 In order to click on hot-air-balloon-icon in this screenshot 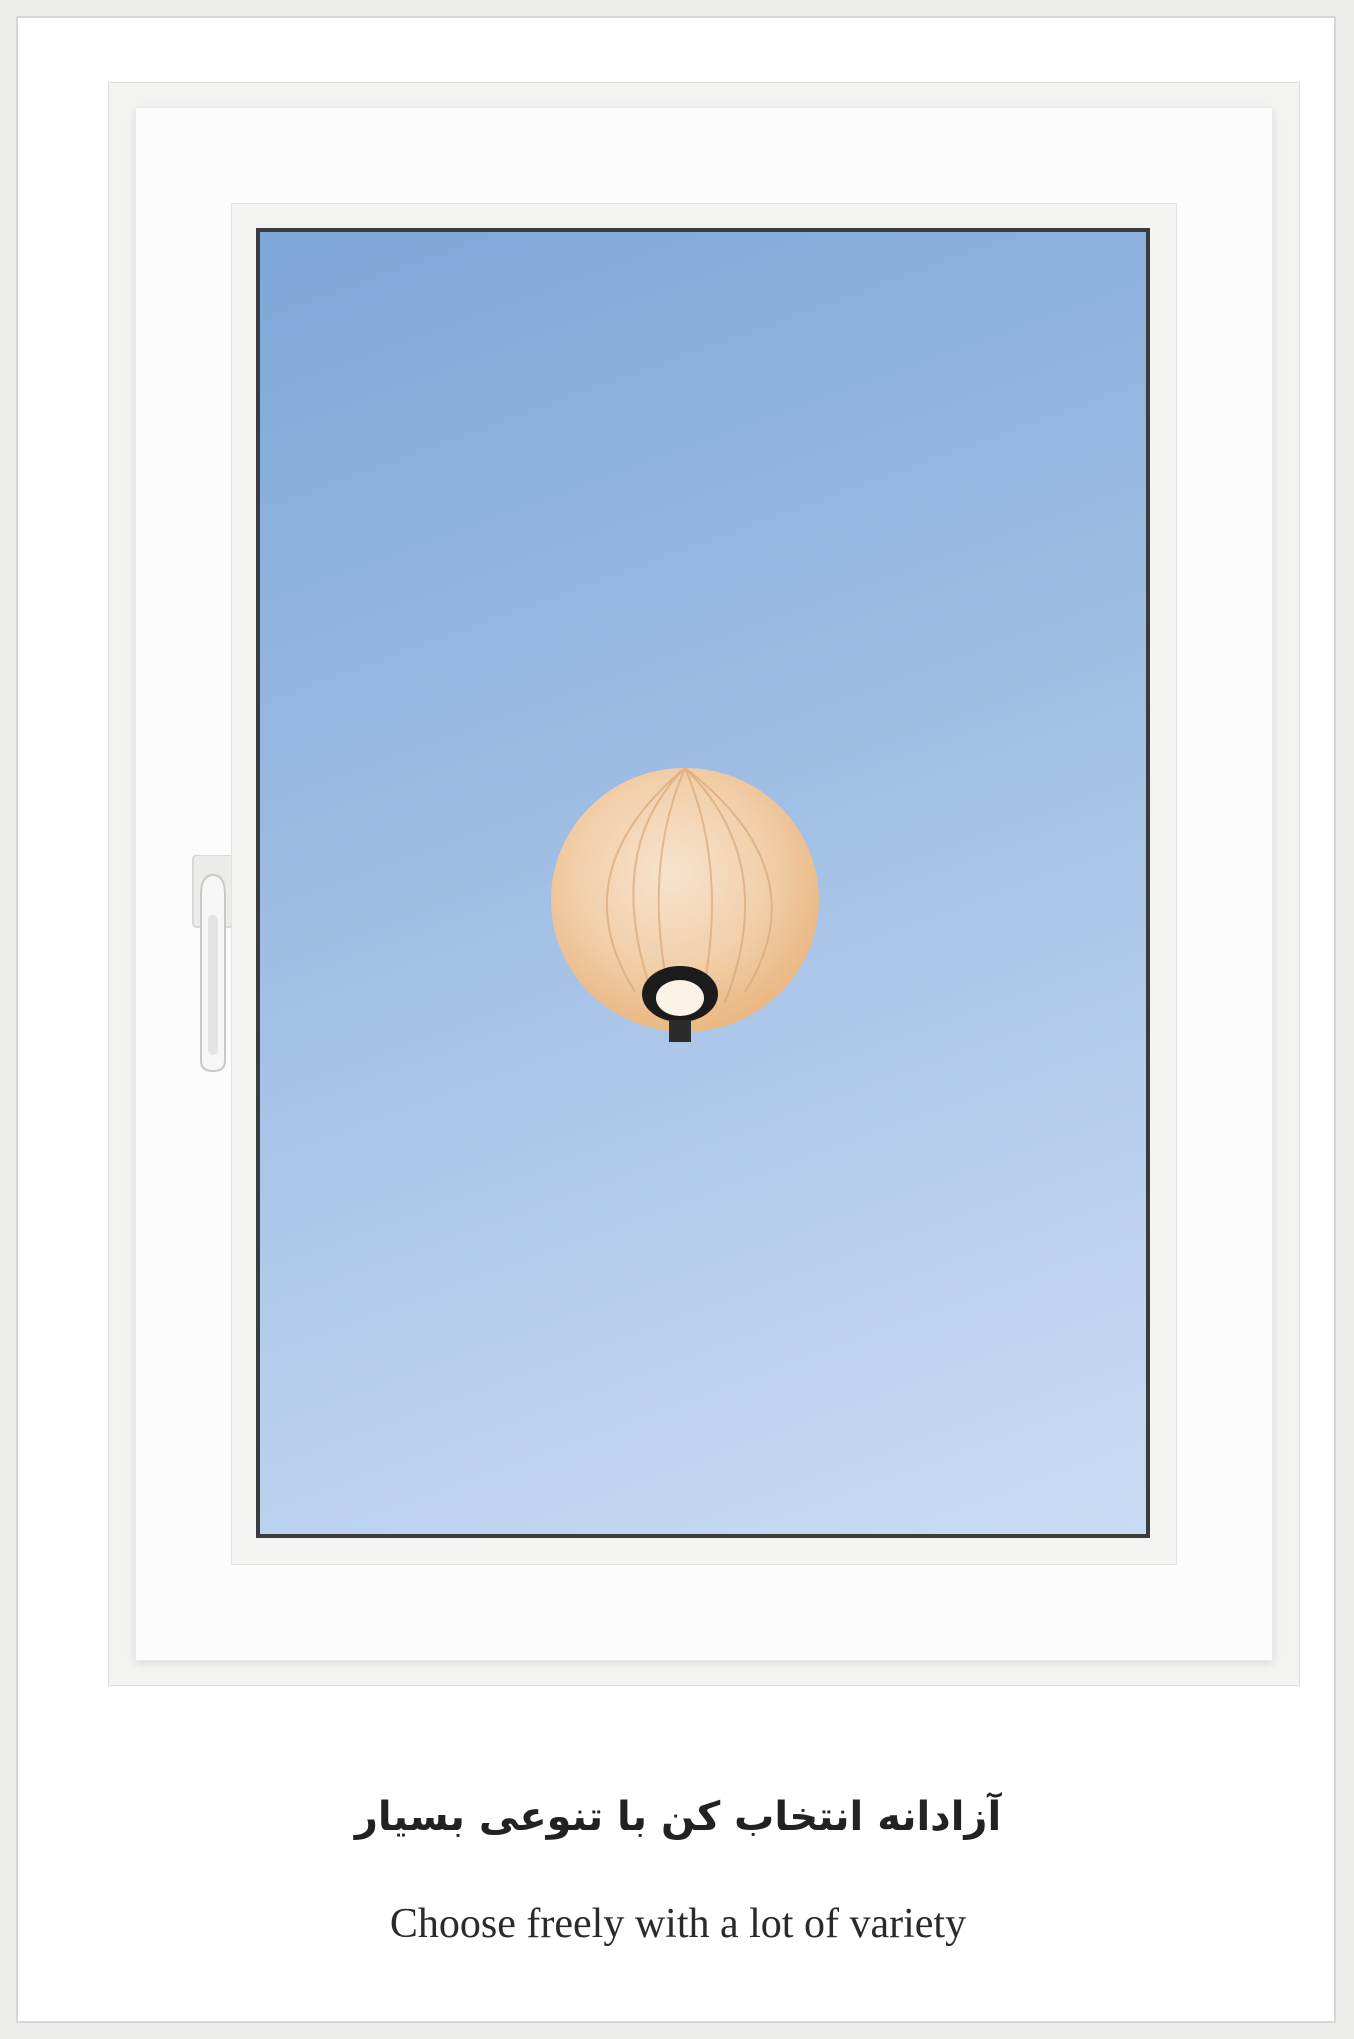, I will do `click(685, 904)`.